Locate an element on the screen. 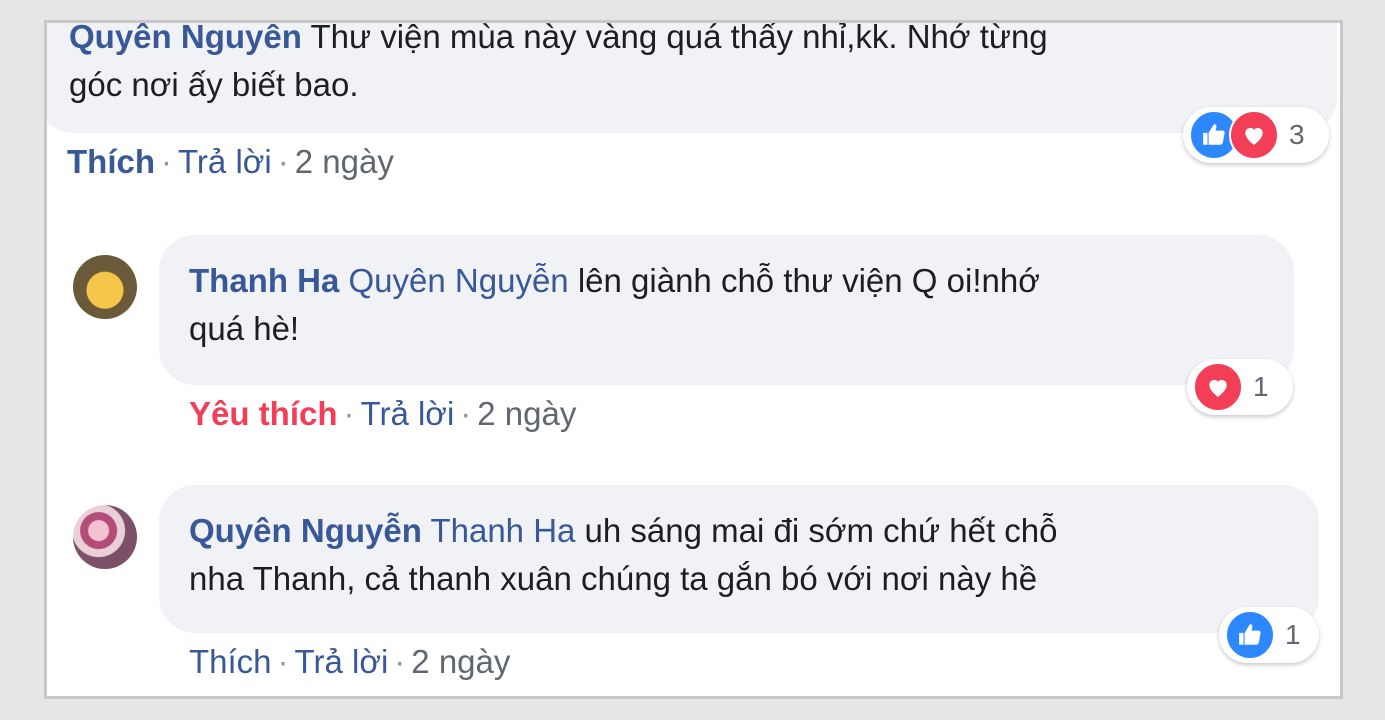 This screenshot has height=720, width=1385. comment-text-line: quá hè! is located at coordinates (244, 328).